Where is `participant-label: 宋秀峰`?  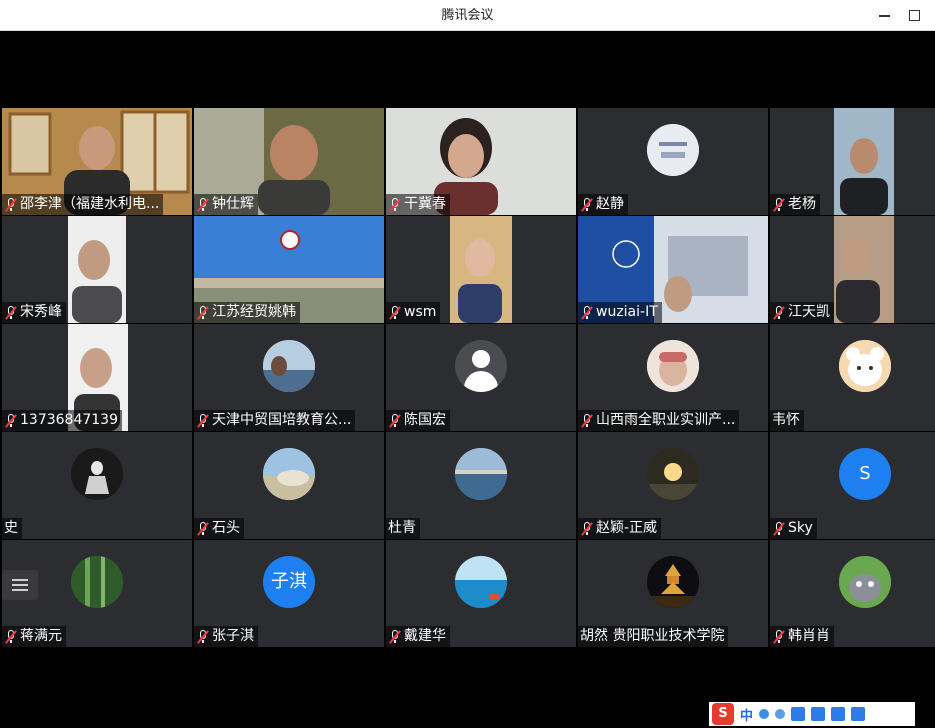
participant-label: 宋秀峰 is located at coordinates (34, 312).